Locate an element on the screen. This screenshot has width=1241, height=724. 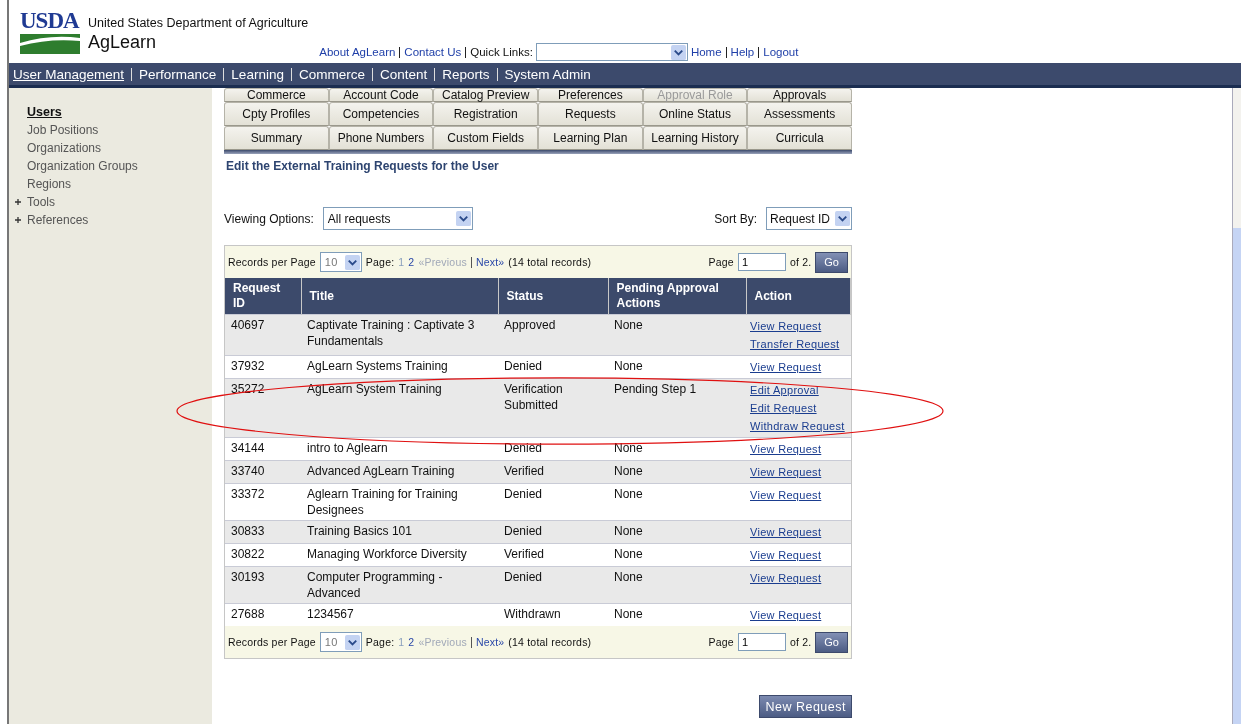
sidebar-item: Organization Groups is located at coordinates (82, 166).